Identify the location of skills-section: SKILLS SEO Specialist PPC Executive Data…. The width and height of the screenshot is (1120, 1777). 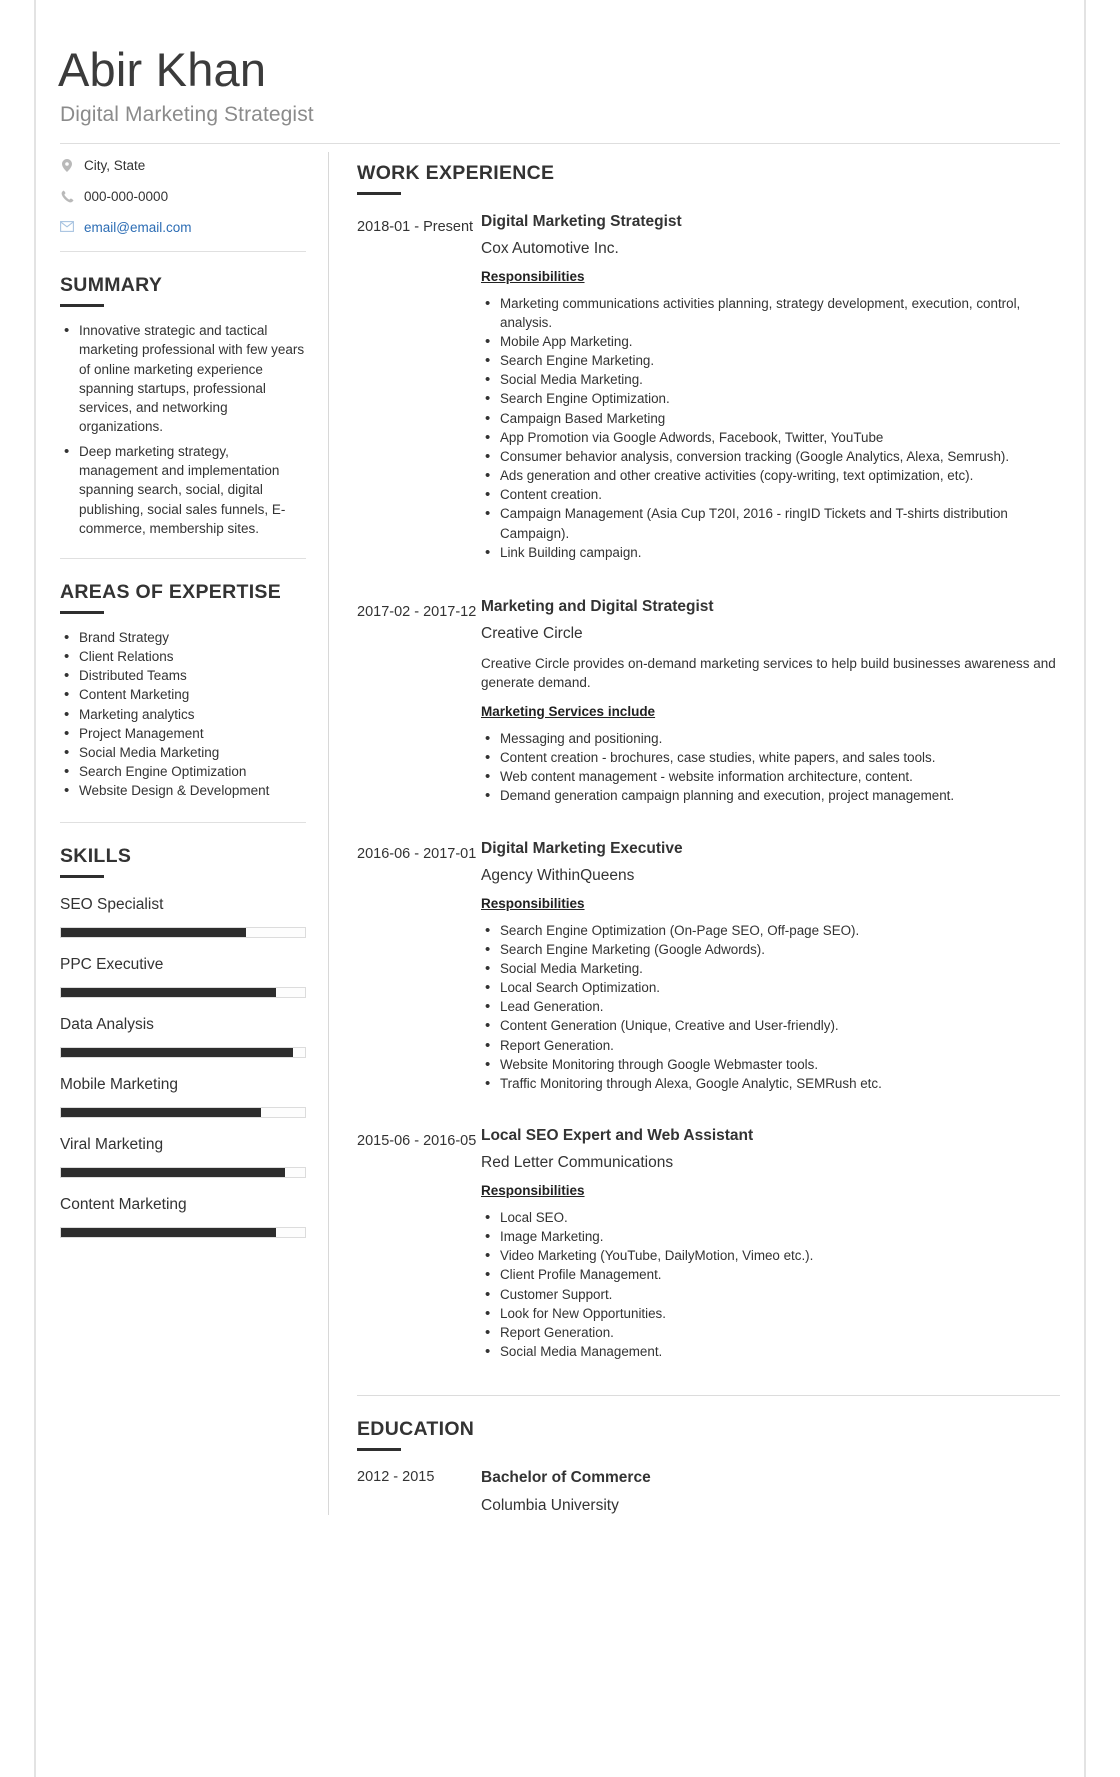
(183, 1042).